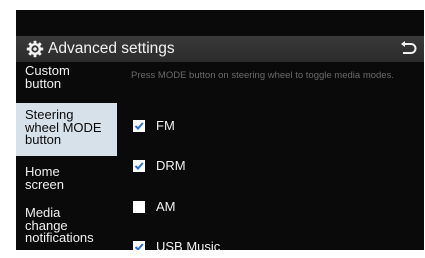 This screenshot has height=258, width=425. What do you see at coordinates (45, 184) in the screenshot?
I see `sidebar-item-label: screen` at bounding box center [45, 184].